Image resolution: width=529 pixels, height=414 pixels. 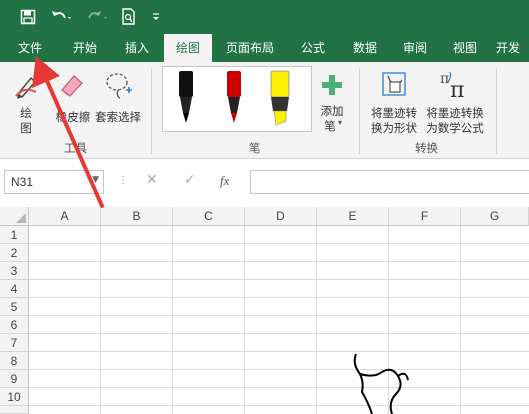 I want to click on pen-red, so click(x=234, y=99).